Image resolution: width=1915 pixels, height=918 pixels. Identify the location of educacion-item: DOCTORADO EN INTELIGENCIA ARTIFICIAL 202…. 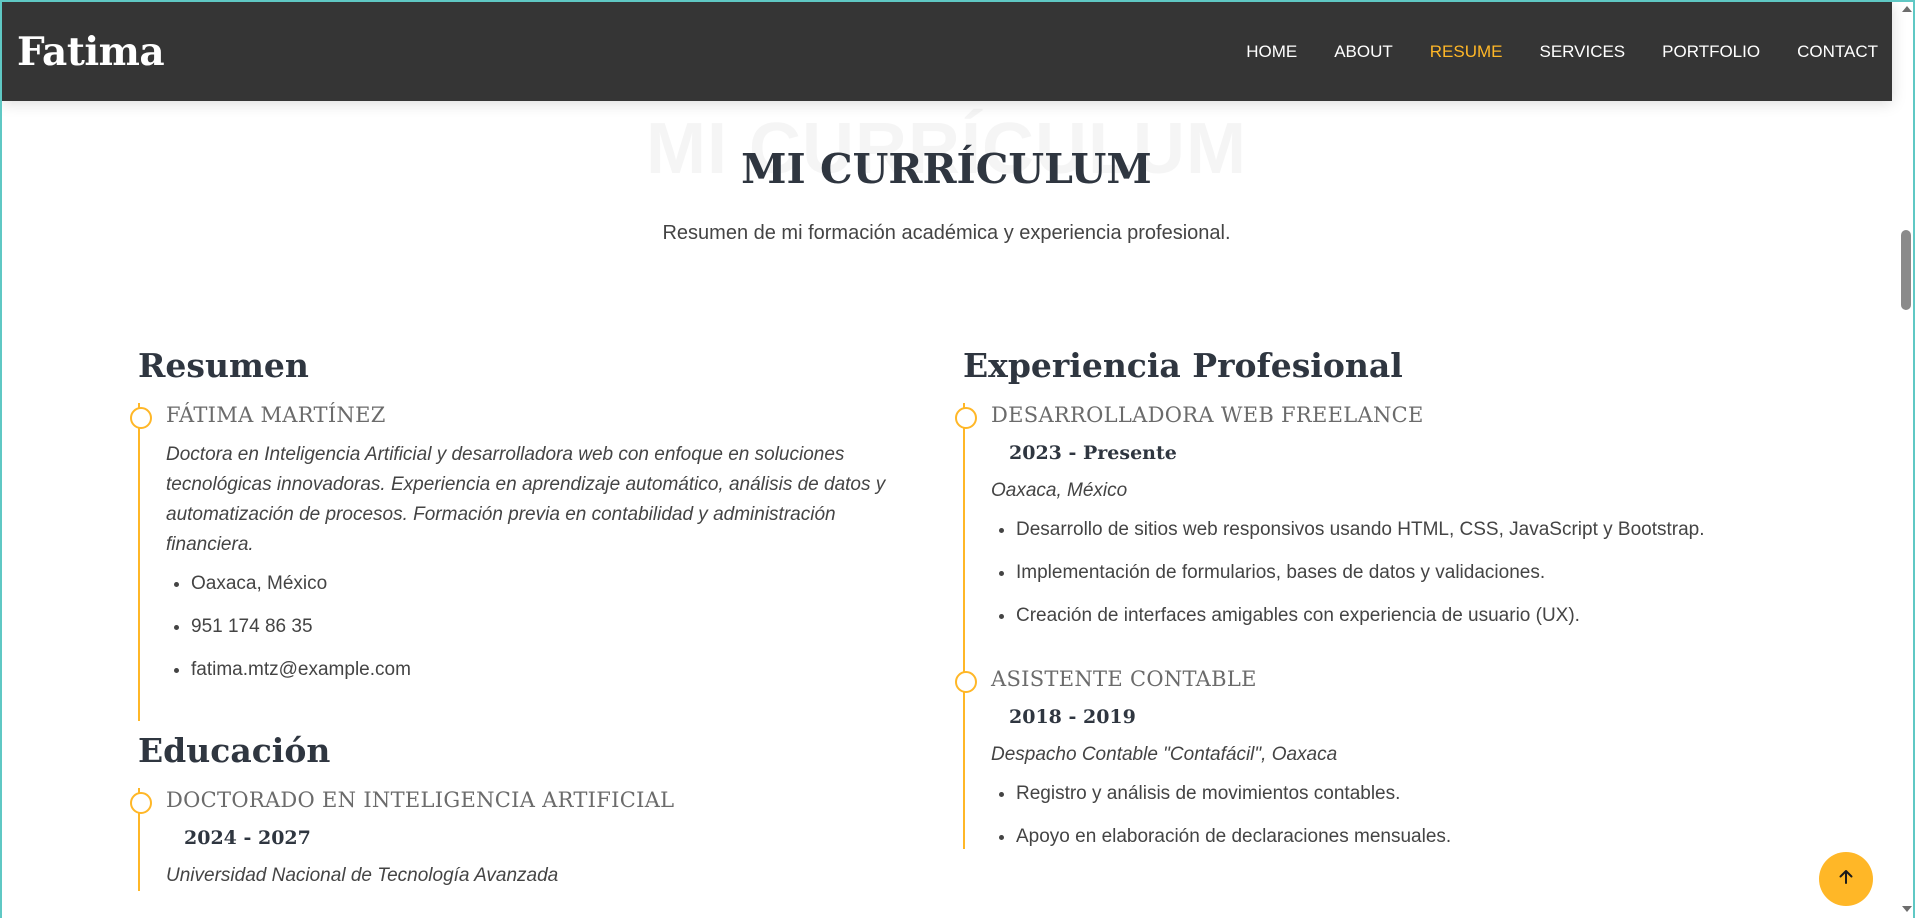
(529, 840).